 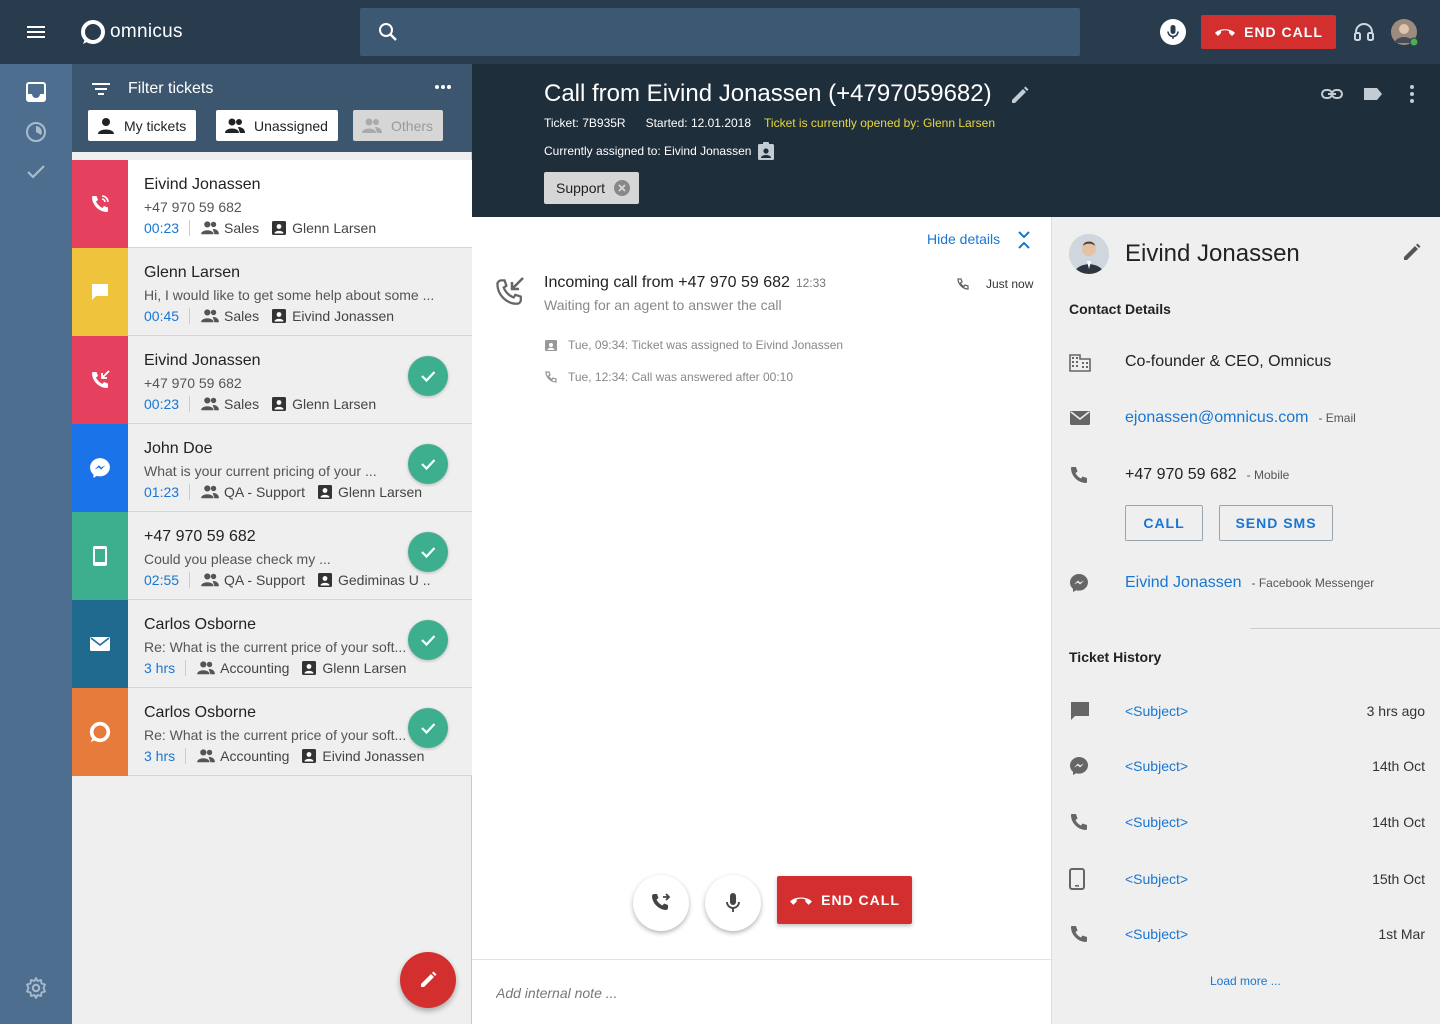 I want to click on settings-gear-icon, so click(x=36, y=988).